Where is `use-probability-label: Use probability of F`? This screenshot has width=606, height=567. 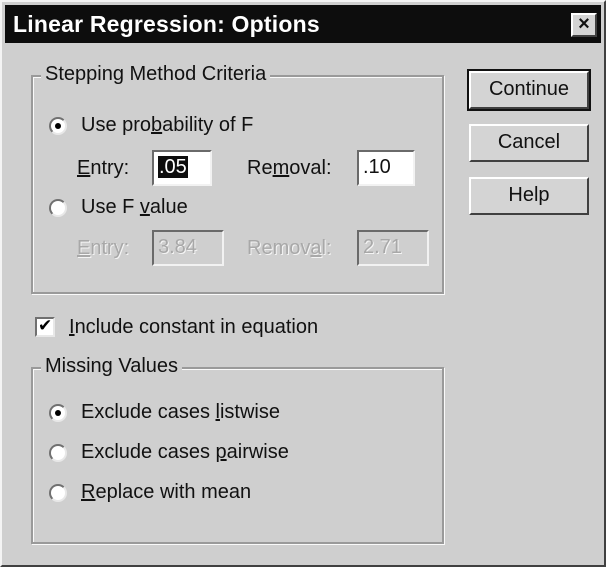 use-probability-label: Use probability of F is located at coordinates (167, 125).